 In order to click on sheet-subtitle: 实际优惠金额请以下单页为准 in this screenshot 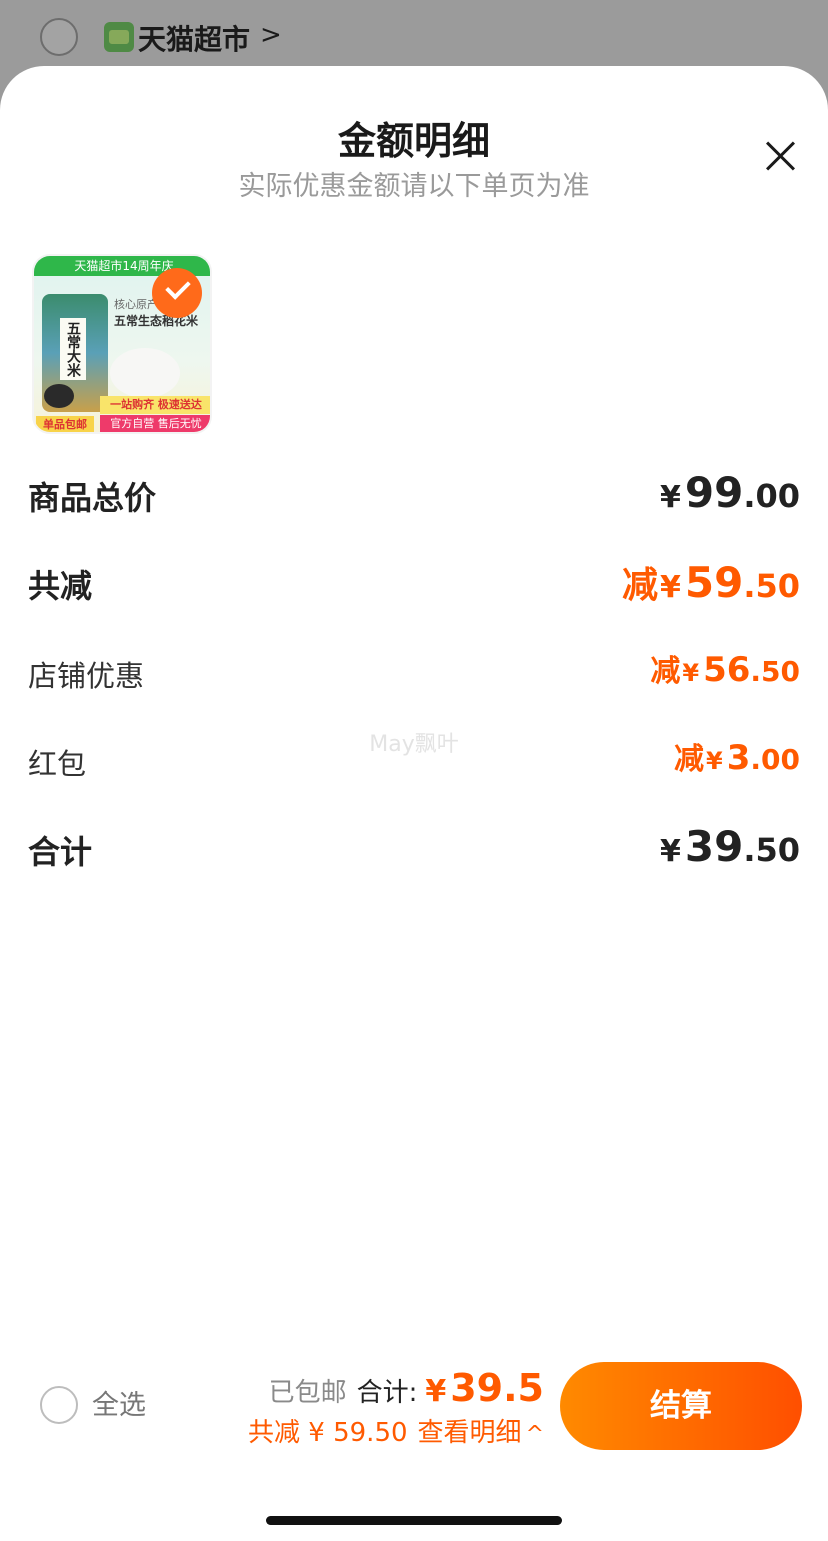, I will do `click(414, 186)`.